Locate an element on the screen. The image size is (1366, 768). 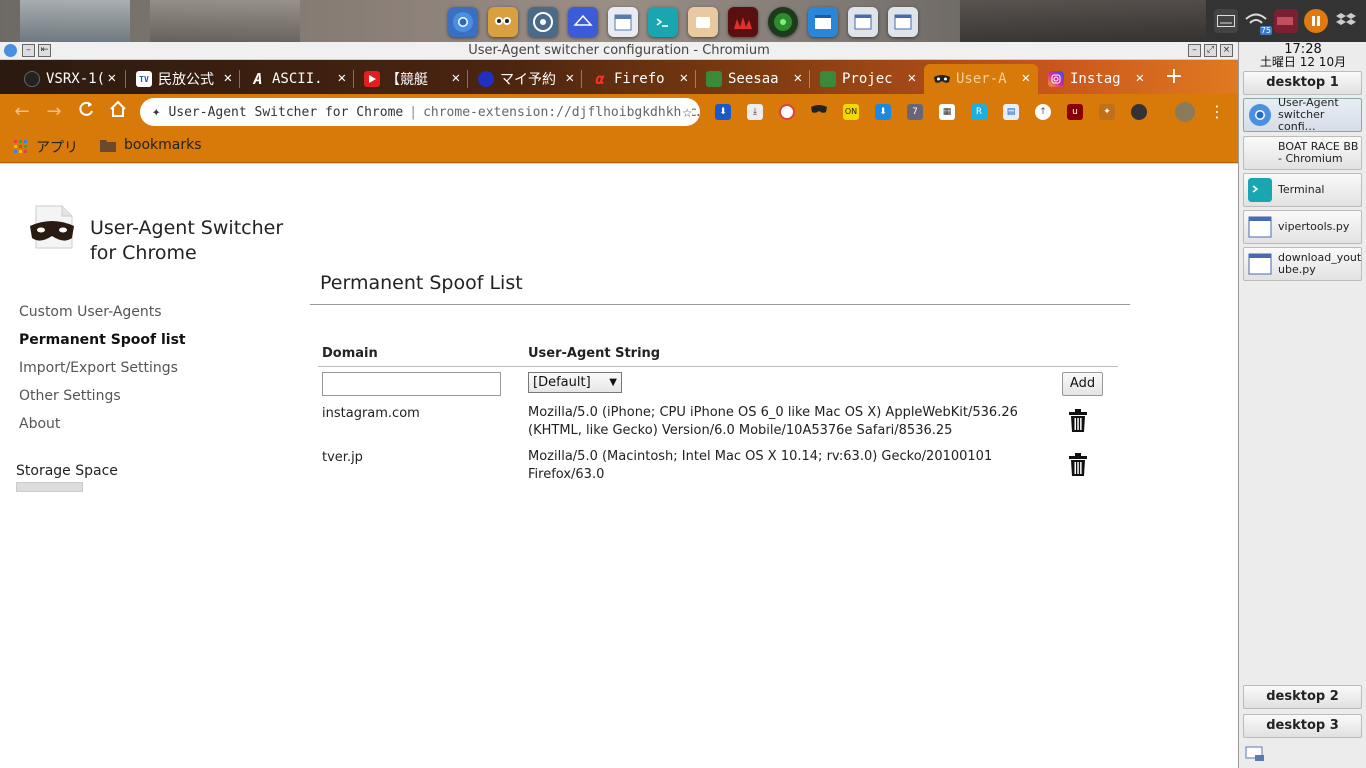
task-terminal: Terminal is located at coordinates (1302, 190).